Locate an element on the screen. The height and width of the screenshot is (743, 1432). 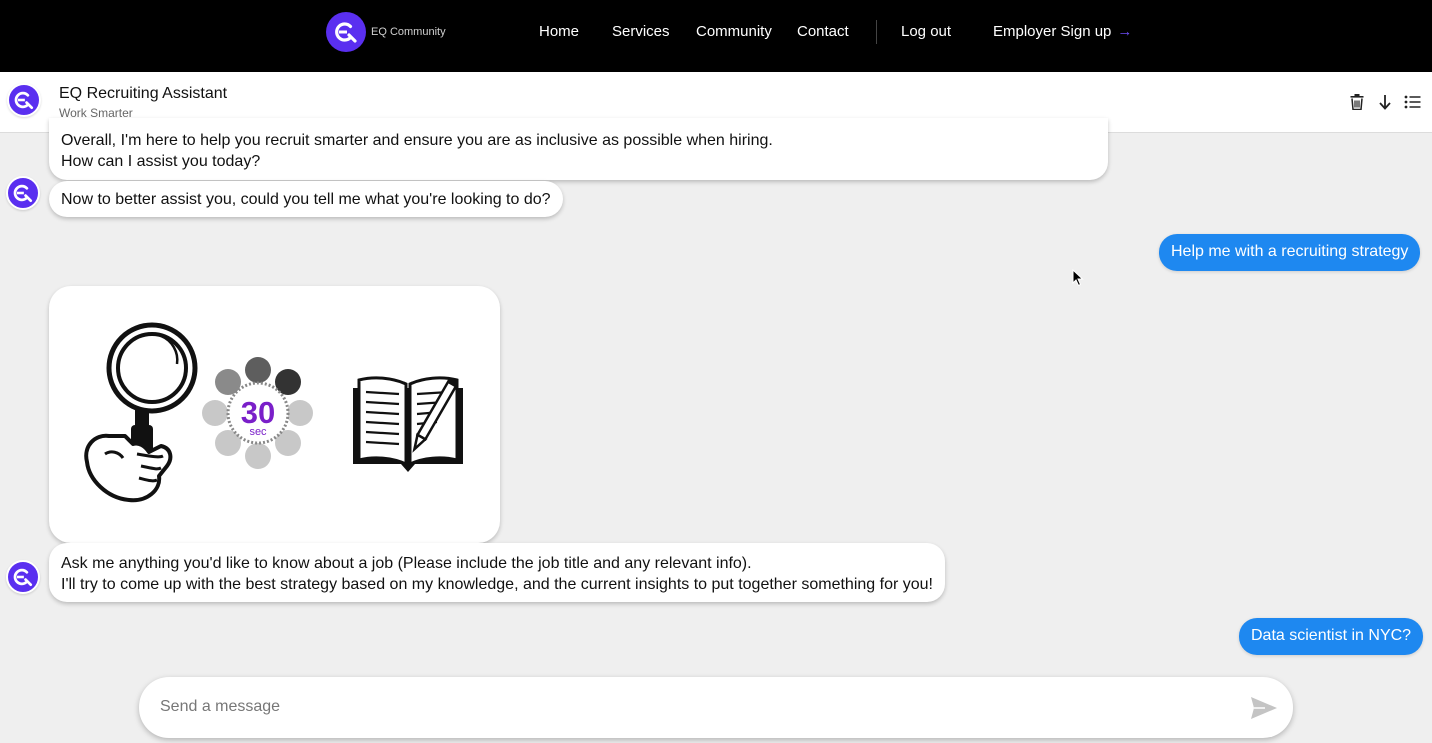
employer-signup-link: Employer Sign up → is located at coordinates (1062, 32).